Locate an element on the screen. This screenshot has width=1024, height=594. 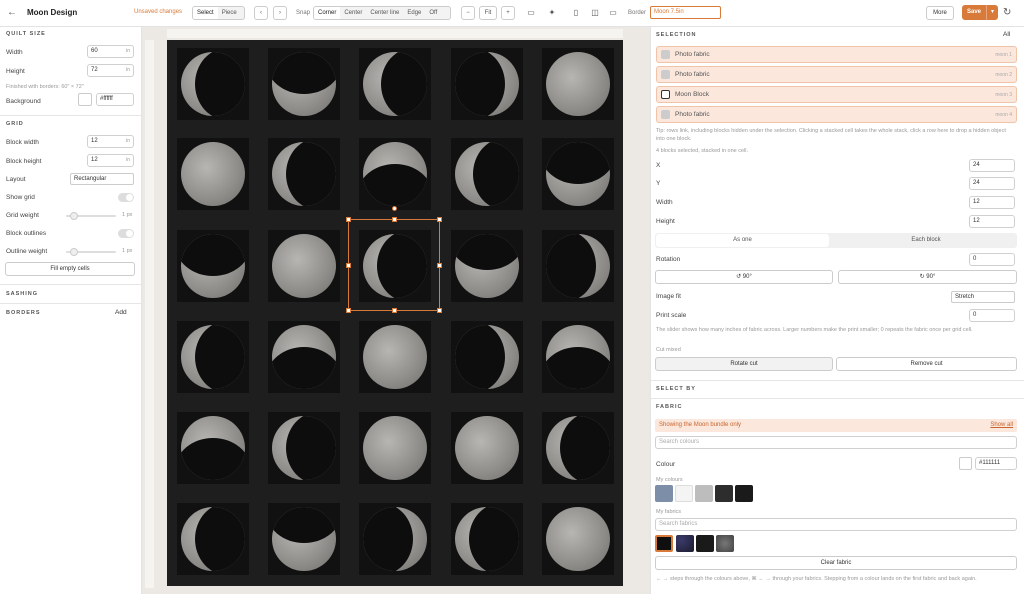
background-hex-input: #ffffff is located at coordinates (115, 99).